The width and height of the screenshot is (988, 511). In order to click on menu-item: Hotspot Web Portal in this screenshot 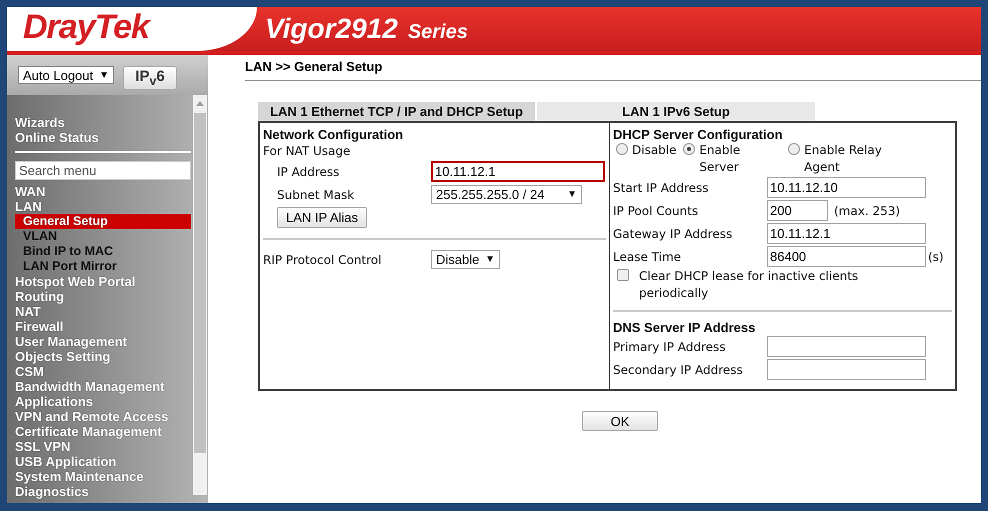, I will do `click(103, 281)`.